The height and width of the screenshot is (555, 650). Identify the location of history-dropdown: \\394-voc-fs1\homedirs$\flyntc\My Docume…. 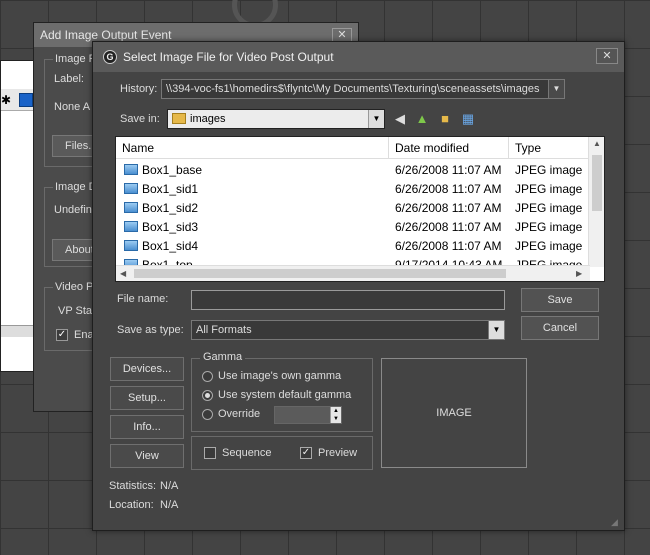
(363, 89).